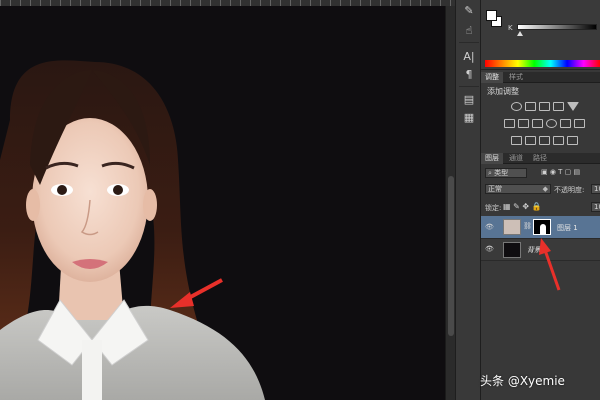  I want to click on paragraph-icon: ¶, so click(469, 75).